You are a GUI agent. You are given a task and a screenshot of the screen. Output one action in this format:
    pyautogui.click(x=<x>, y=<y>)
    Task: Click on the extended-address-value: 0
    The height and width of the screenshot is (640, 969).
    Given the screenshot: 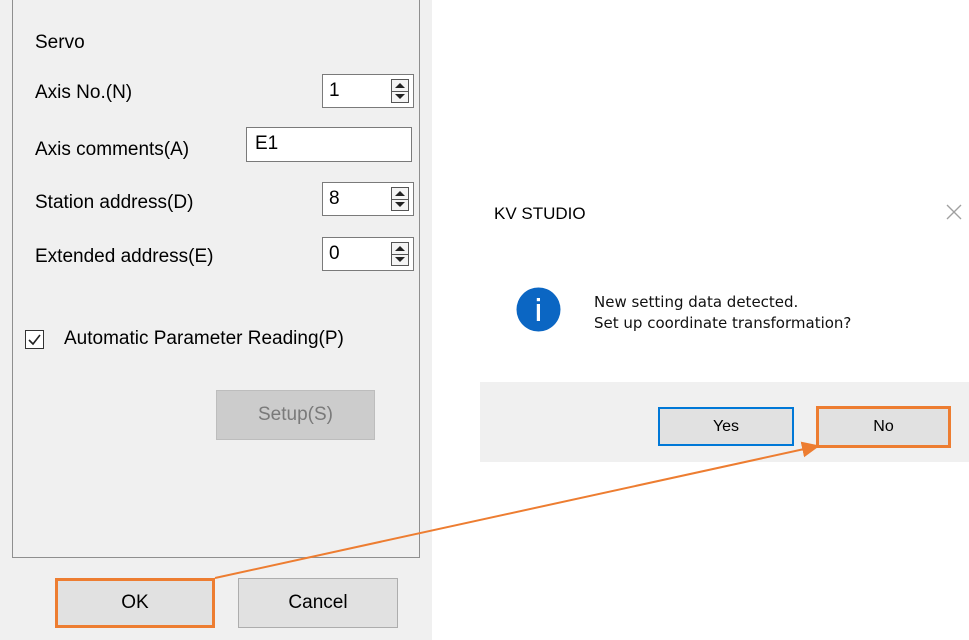 What is the action you would take?
    pyautogui.click(x=334, y=253)
    